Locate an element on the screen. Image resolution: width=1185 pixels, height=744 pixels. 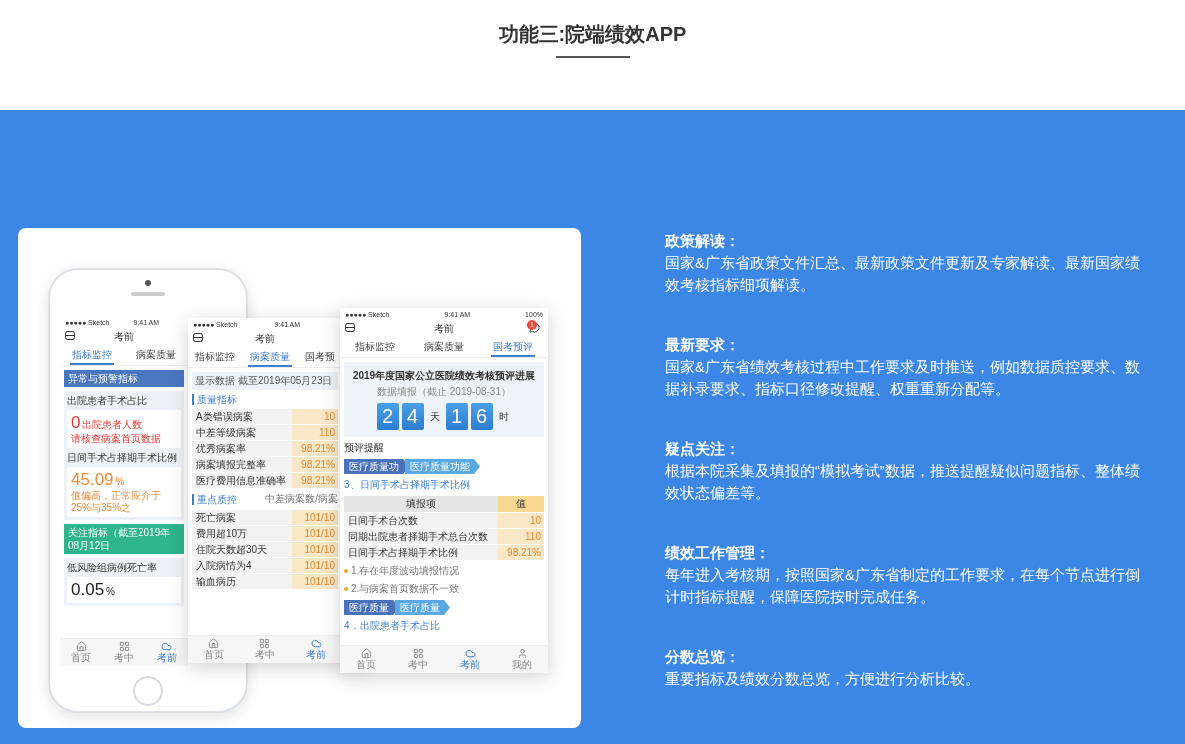
metric-title: 日间手术占择期手术比例 is located at coordinates (122, 457).